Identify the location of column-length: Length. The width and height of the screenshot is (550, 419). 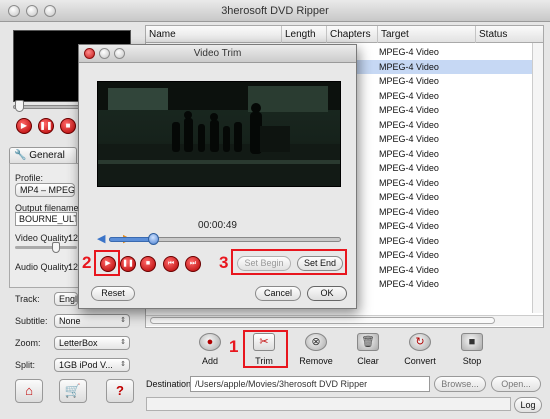
(304, 34).